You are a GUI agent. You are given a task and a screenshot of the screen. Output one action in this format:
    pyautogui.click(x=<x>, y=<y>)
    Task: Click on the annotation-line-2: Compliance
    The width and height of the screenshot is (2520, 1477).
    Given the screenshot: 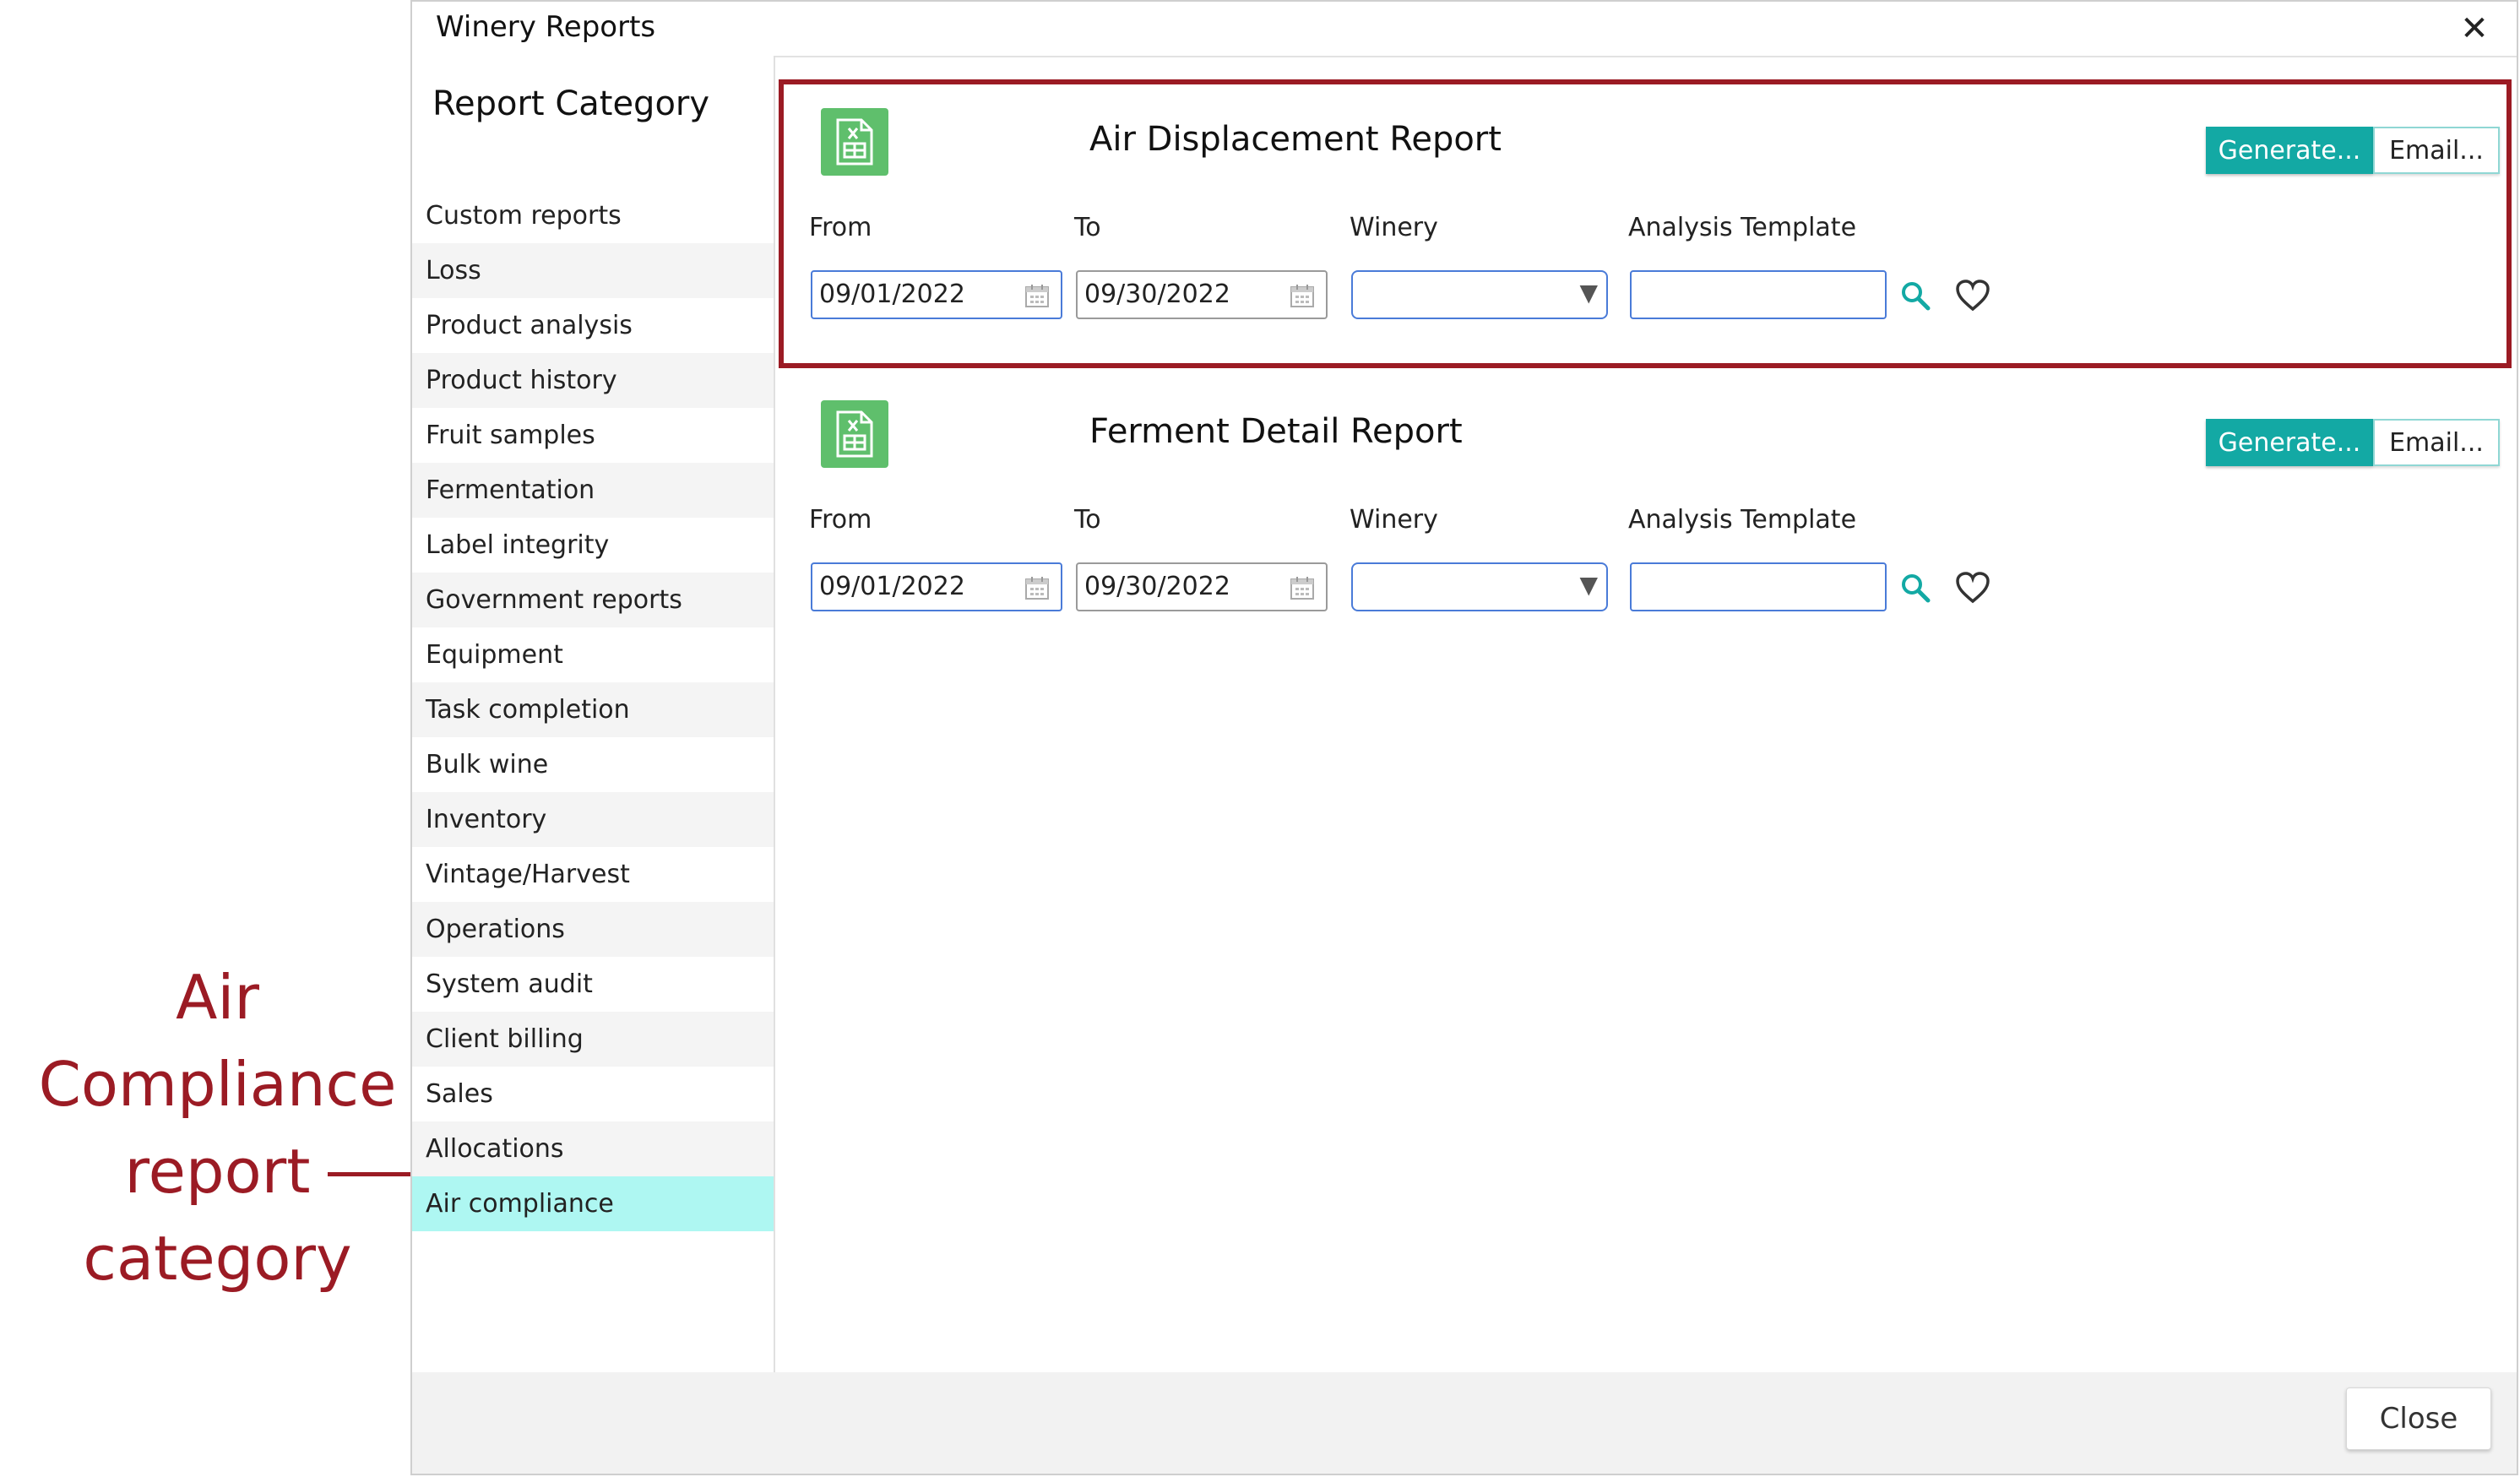 What is the action you would take?
    pyautogui.click(x=217, y=1084)
    